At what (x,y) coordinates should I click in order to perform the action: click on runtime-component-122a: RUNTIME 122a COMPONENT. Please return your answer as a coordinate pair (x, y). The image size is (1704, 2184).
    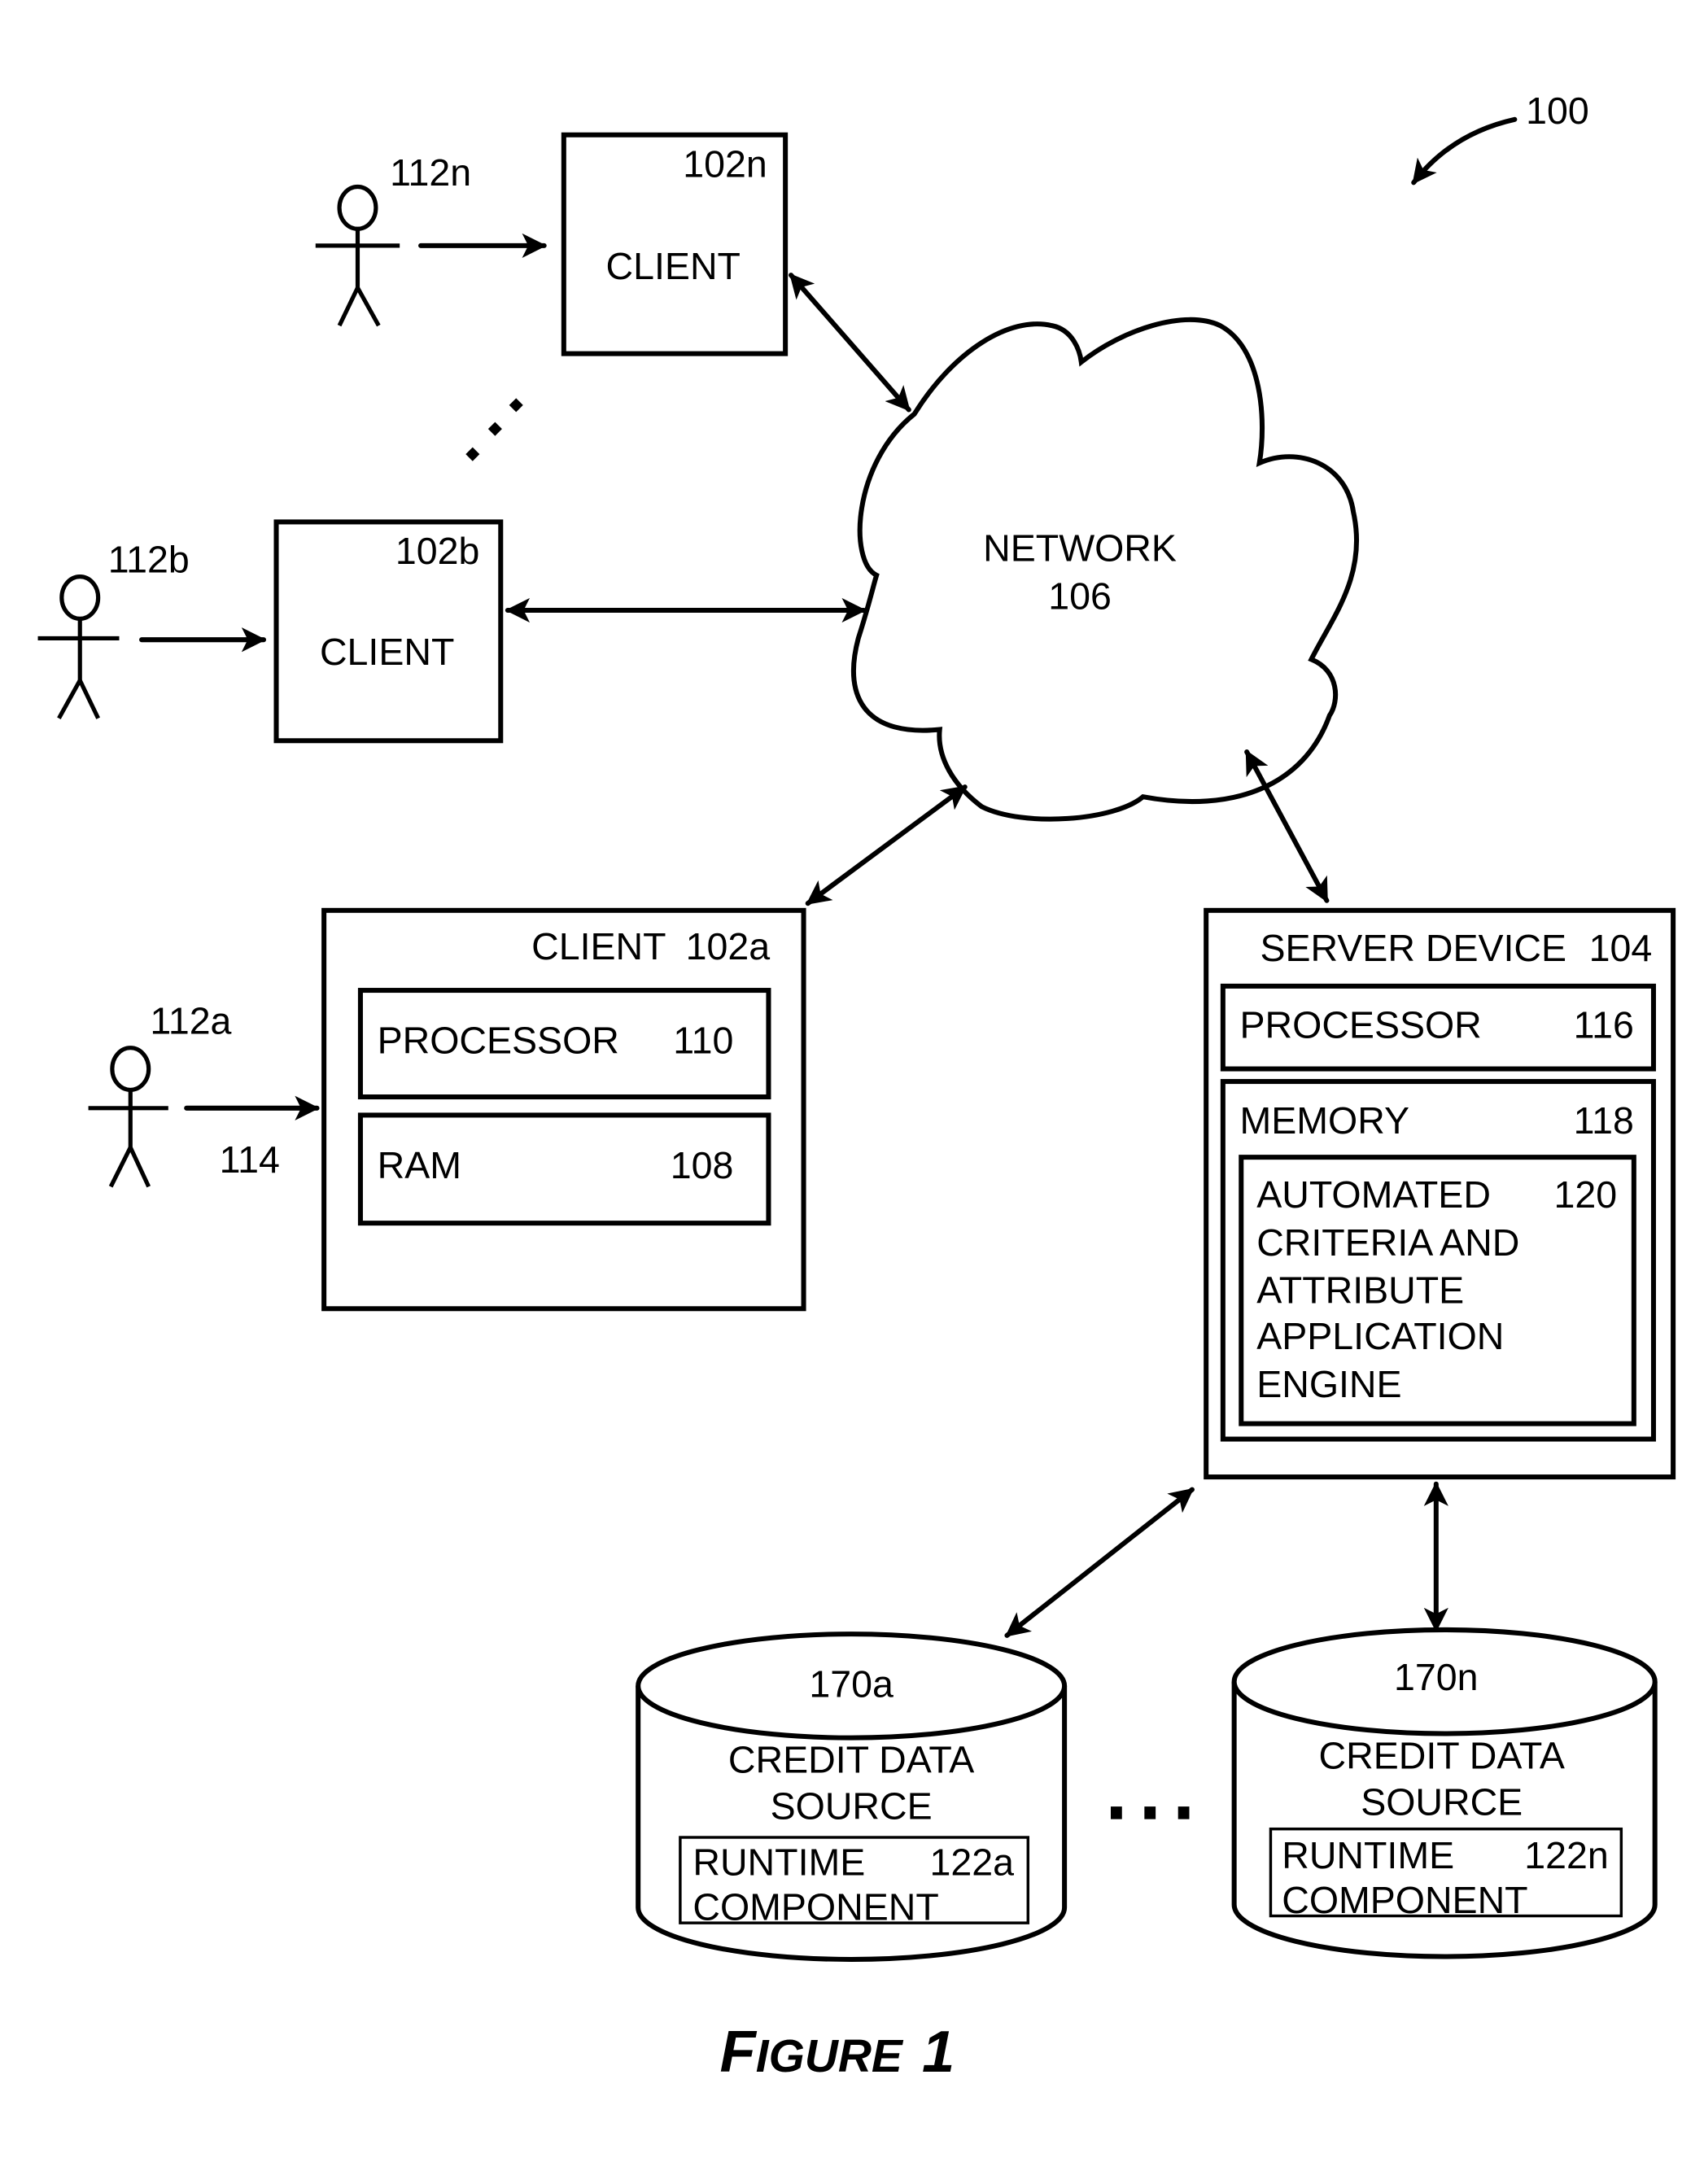
    Looking at the image, I should click on (854, 1882).